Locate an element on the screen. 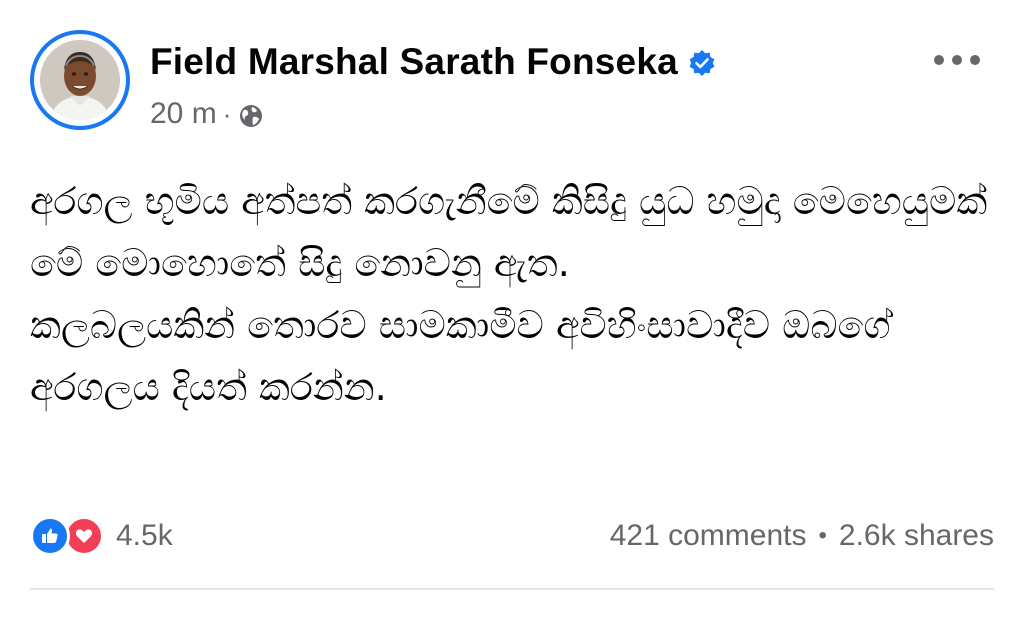  avatar is located at coordinates (80, 80).